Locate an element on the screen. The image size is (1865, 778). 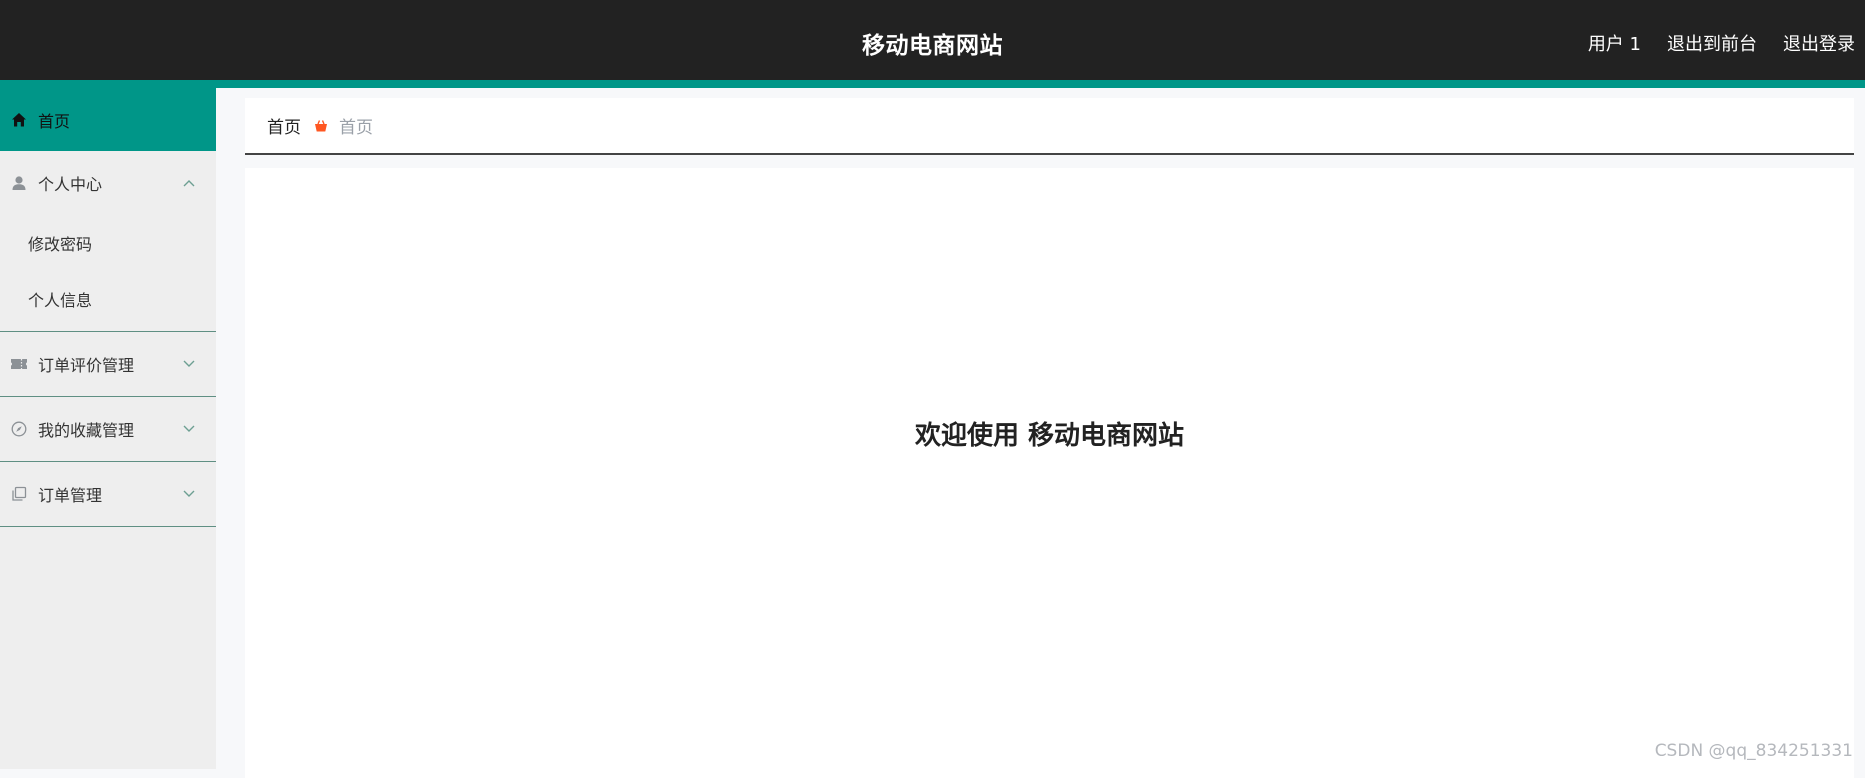
menu-group-order-review: 订单评价管理 is located at coordinates (108, 364).